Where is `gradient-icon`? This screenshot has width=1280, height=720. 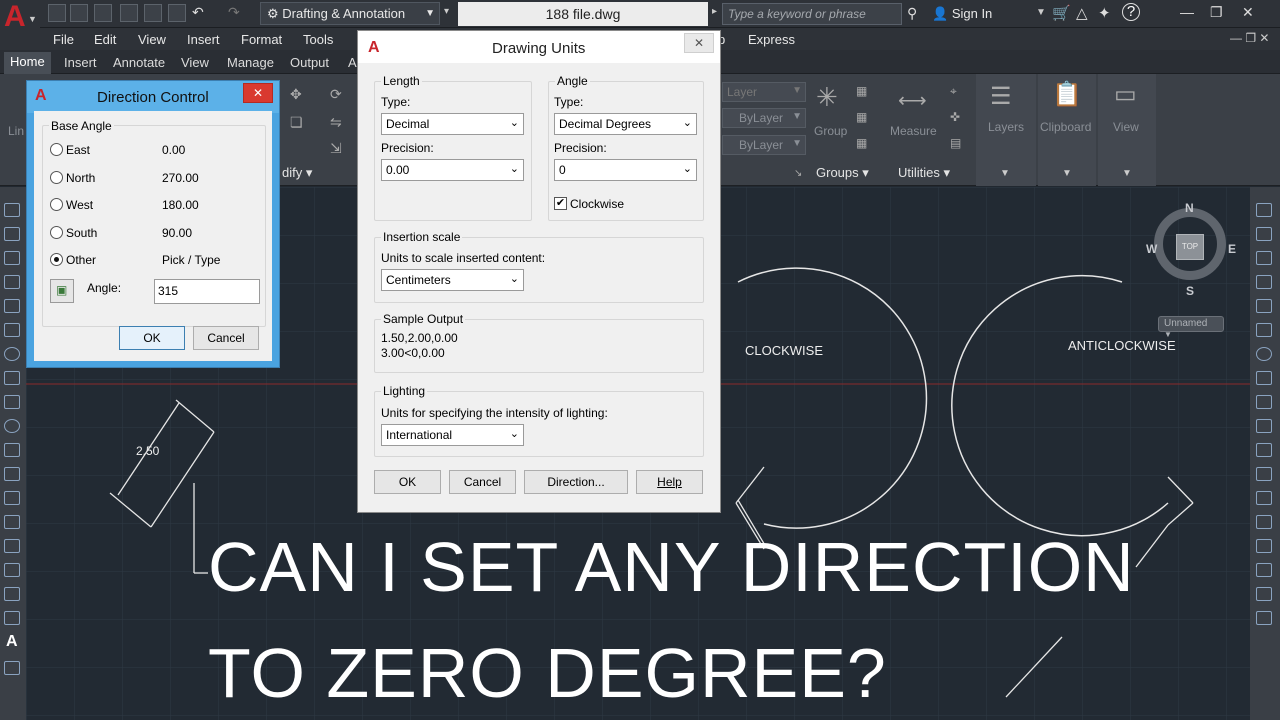
gradient-icon is located at coordinates (12, 570).